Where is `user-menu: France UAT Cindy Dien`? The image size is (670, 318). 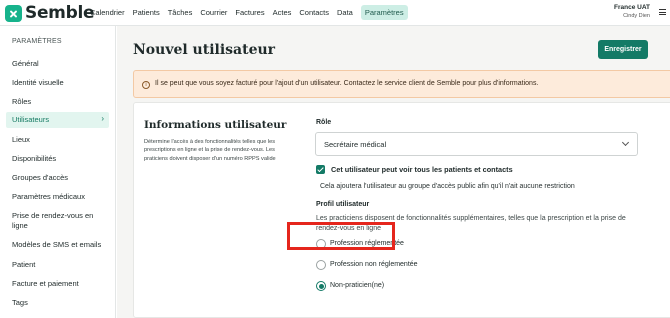
user-menu: France UAT Cindy Dien is located at coordinates (632, 11).